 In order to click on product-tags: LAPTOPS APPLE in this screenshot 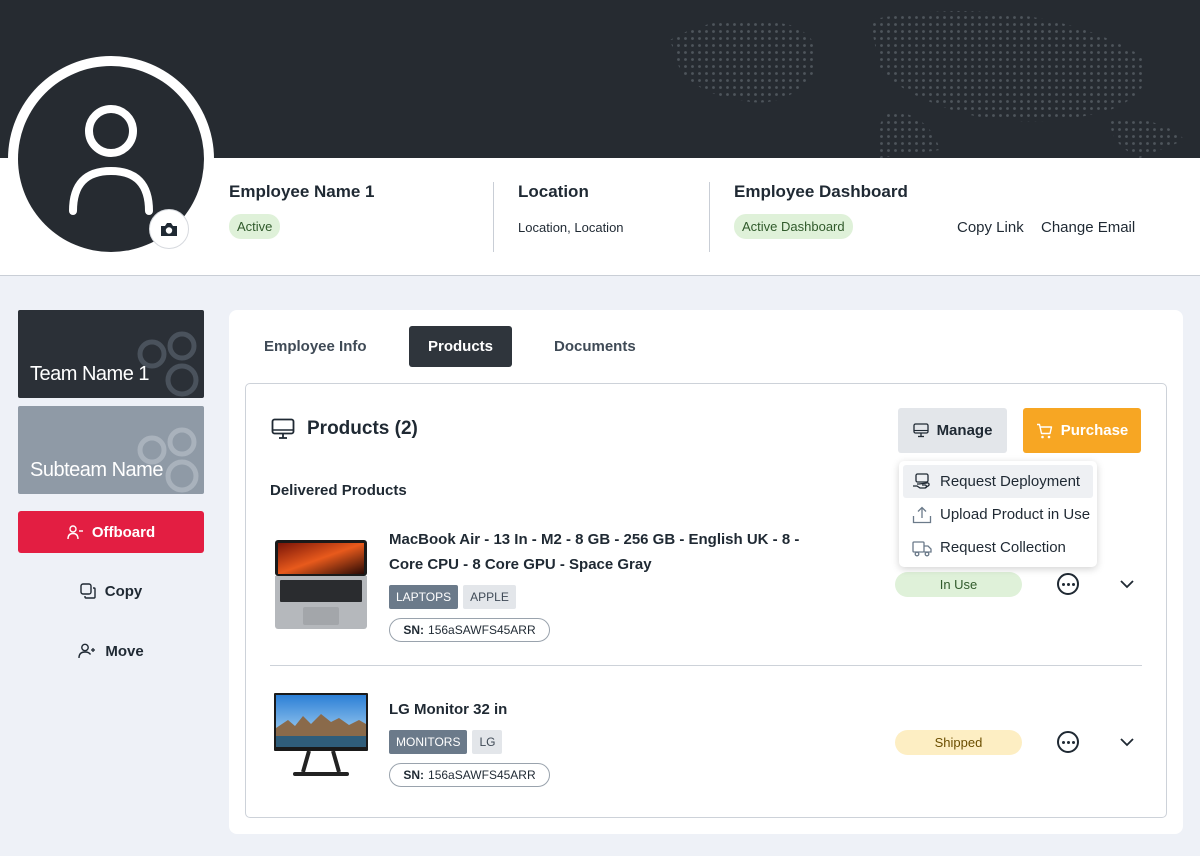, I will do `click(453, 597)`.